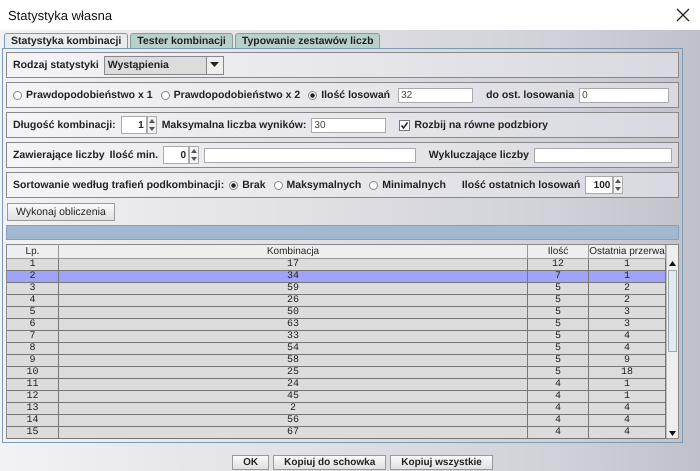 The width and height of the screenshot is (700, 471). What do you see at coordinates (672, 433) in the screenshot?
I see `scroll-down-icon` at bounding box center [672, 433].